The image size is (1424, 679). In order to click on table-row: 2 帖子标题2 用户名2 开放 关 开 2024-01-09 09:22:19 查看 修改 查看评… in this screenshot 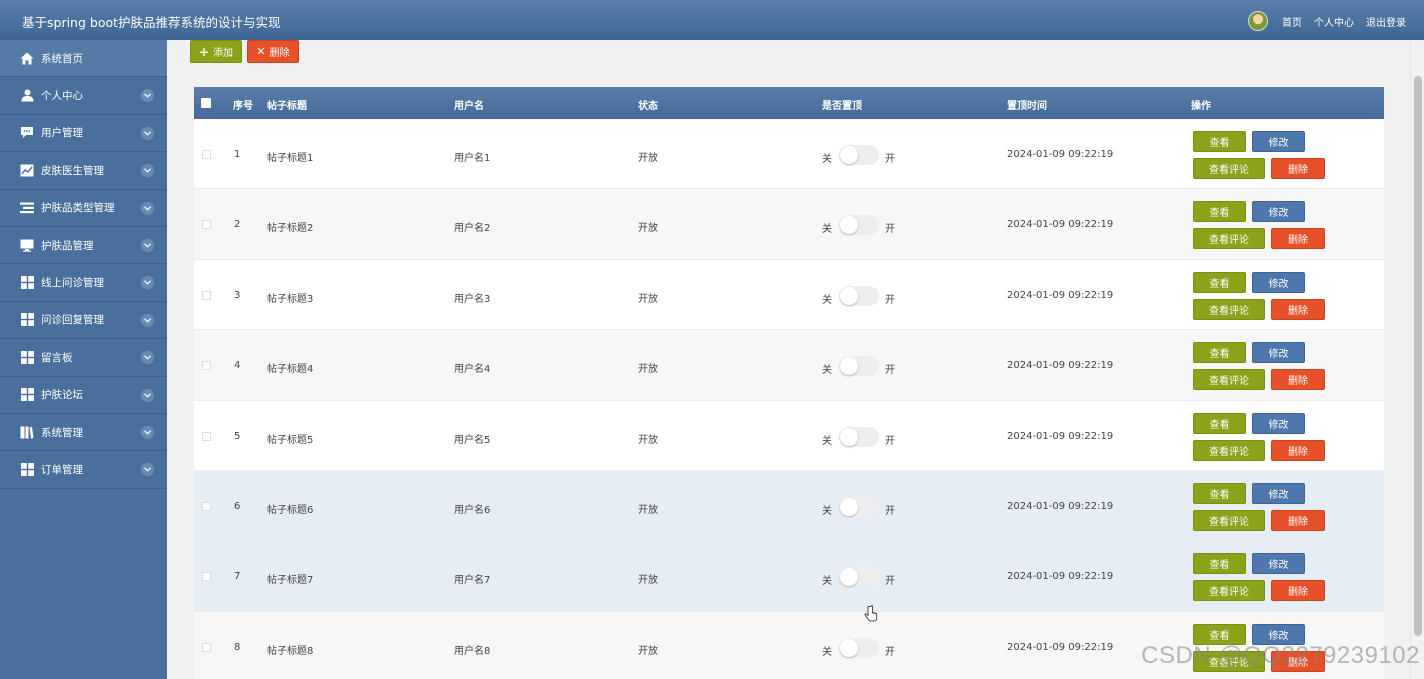, I will do `click(789, 224)`.